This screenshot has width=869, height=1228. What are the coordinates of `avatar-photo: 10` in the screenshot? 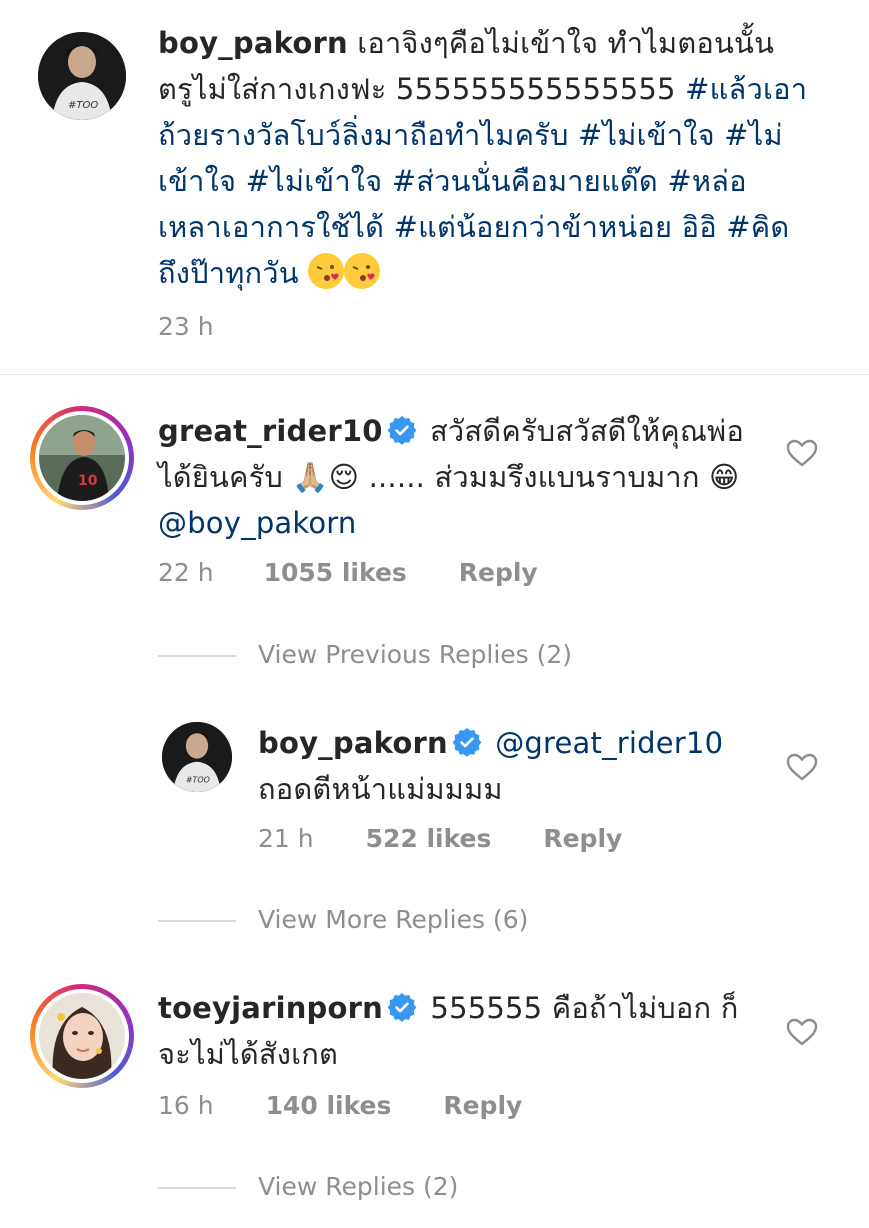 It's located at (82, 458).